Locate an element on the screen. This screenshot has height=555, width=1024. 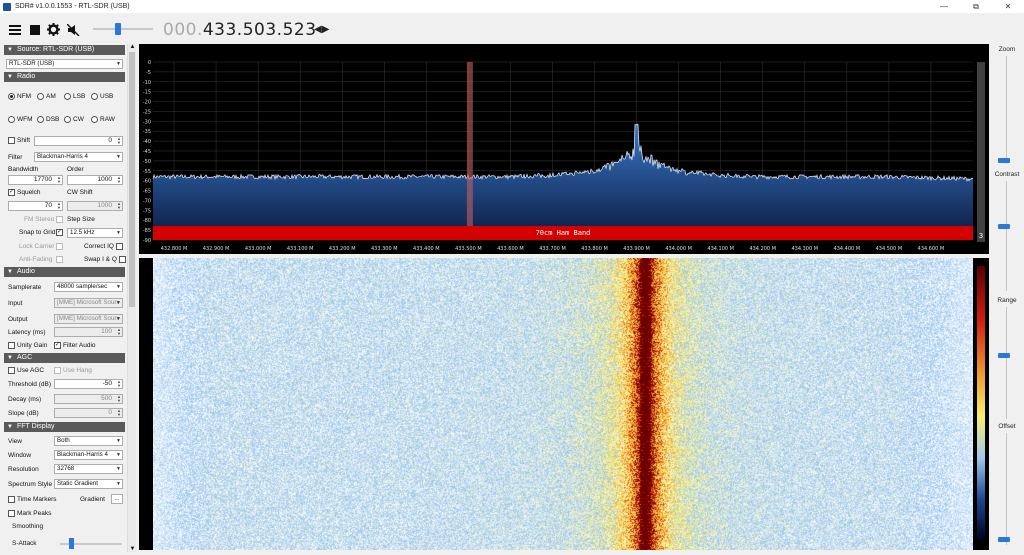
audio-panel-header: ▼ Audio is located at coordinates (64, 272).